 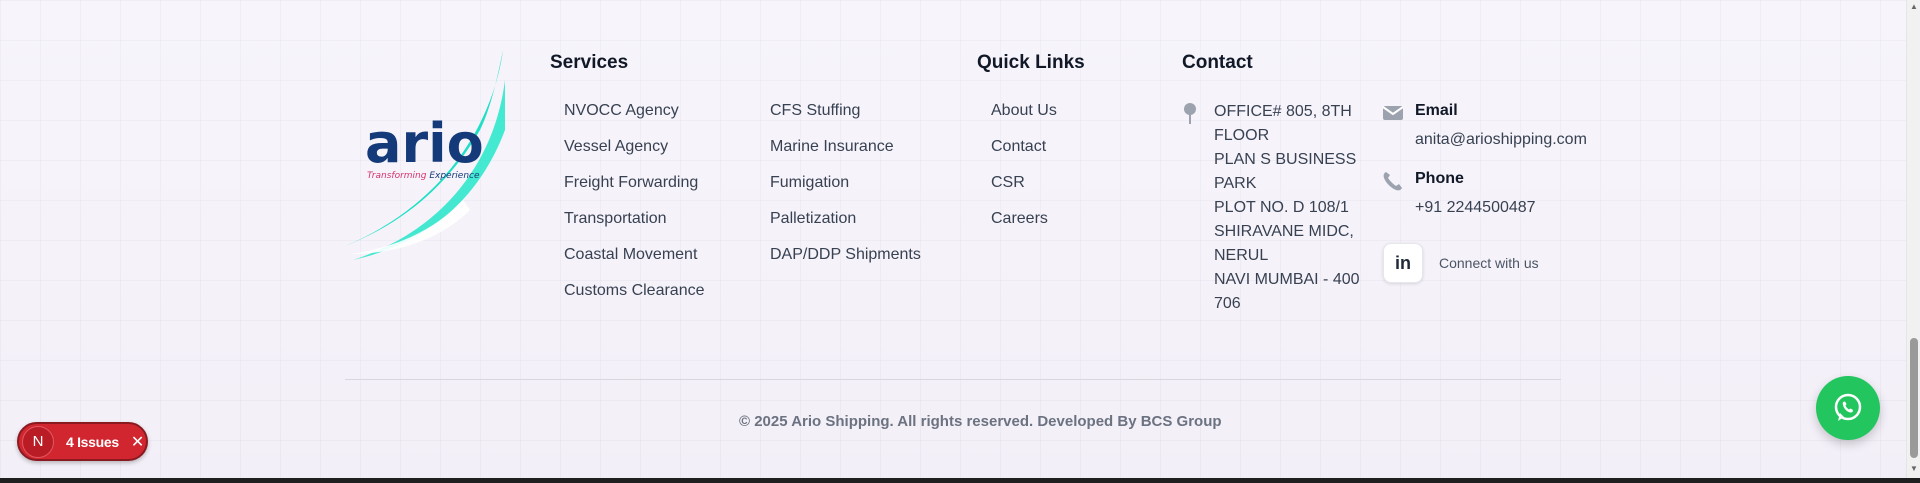 I want to click on issues-badge: N 4 Issues ✕, so click(x=82, y=441).